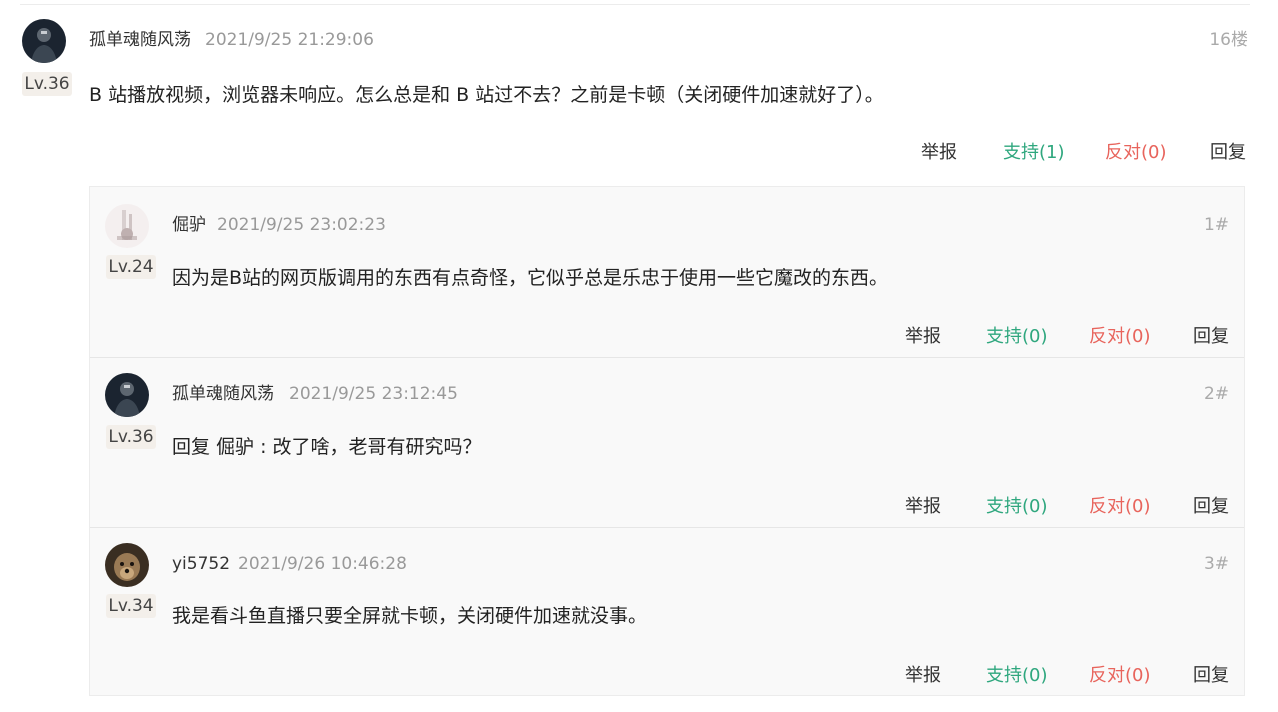  I want to click on floor-number: 1#, so click(1216, 225).